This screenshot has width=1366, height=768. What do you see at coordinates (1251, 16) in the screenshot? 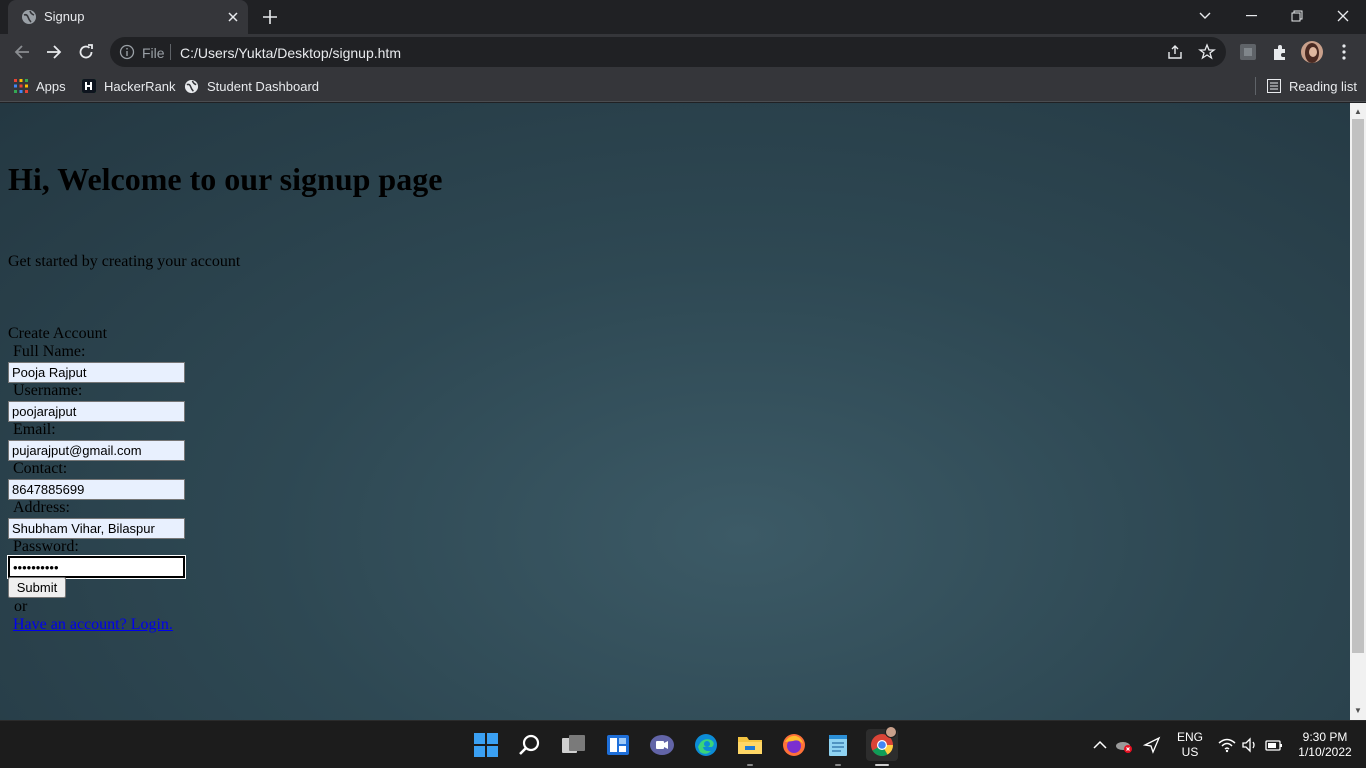
I see `minimize-button` at bounding box center [1251, 16].